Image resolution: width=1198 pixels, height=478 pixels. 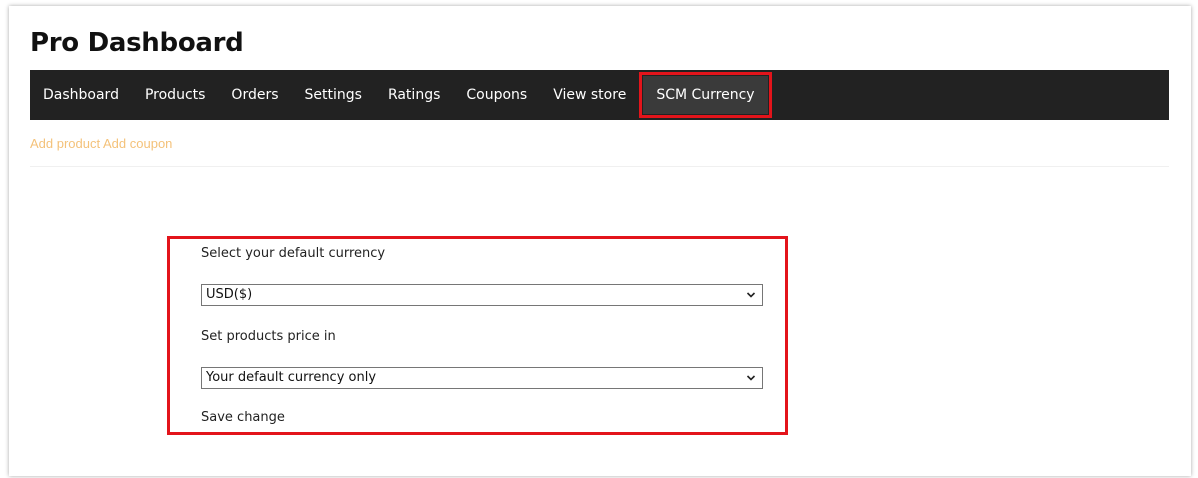 What do you see at coordinates (414, 95) in the screenshot?
I see `nav-item-ratings: Ratings` at bounding box center [414, 95].